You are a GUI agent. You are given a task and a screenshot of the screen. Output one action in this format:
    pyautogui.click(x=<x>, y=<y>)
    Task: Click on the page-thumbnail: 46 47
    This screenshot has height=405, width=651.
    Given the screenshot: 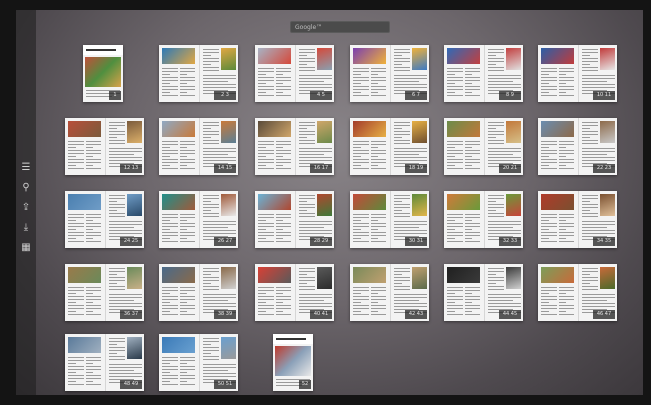 What is the action you would take?
    pyautogui.click(x=577, y=292)
    